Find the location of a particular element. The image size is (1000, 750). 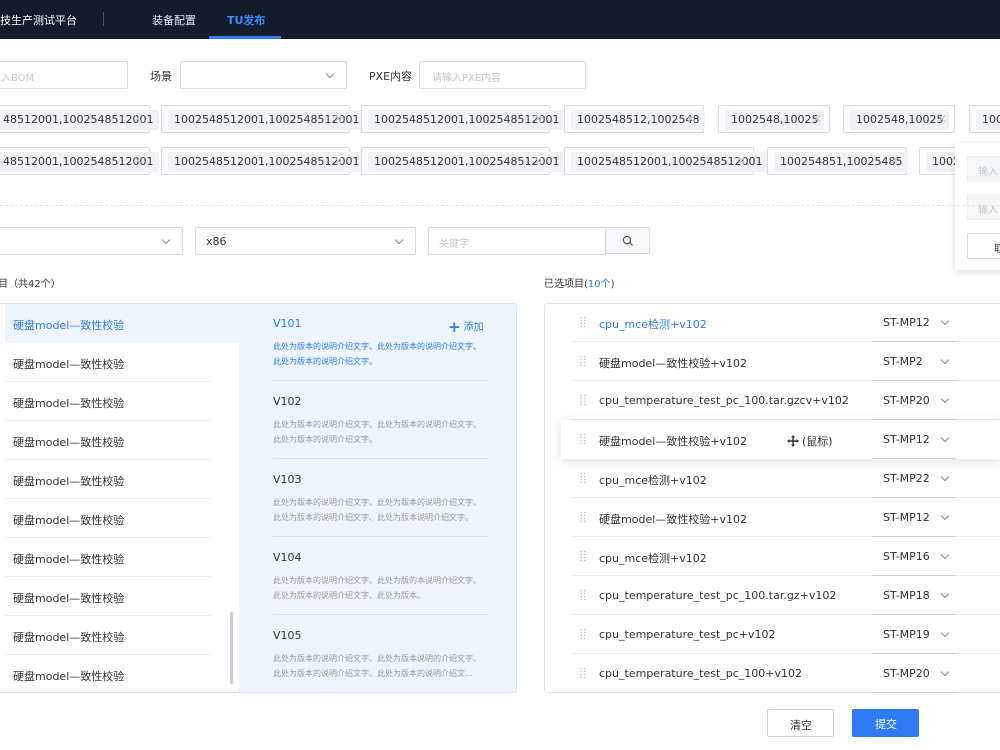

filter-popup: 输入 输入 取 is located at coordinates (977, 206).